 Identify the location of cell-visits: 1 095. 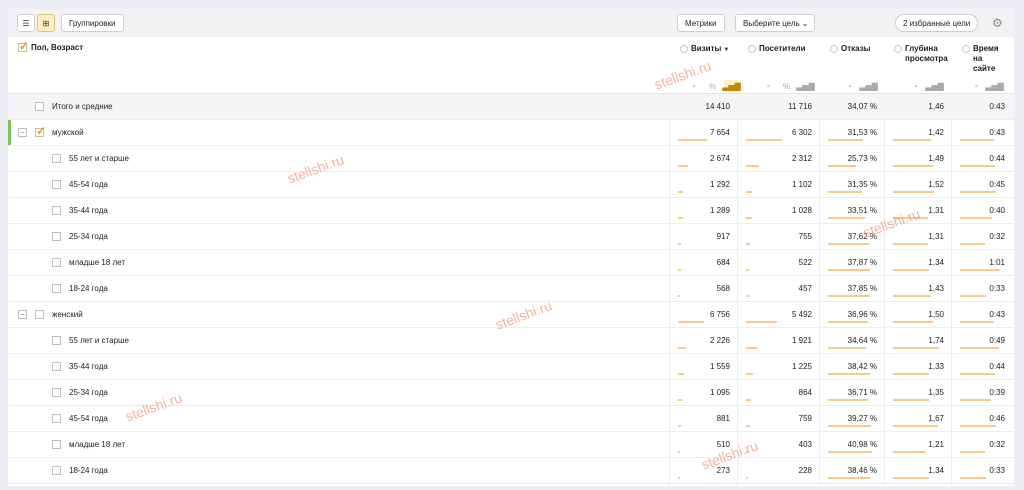
(719, 392).